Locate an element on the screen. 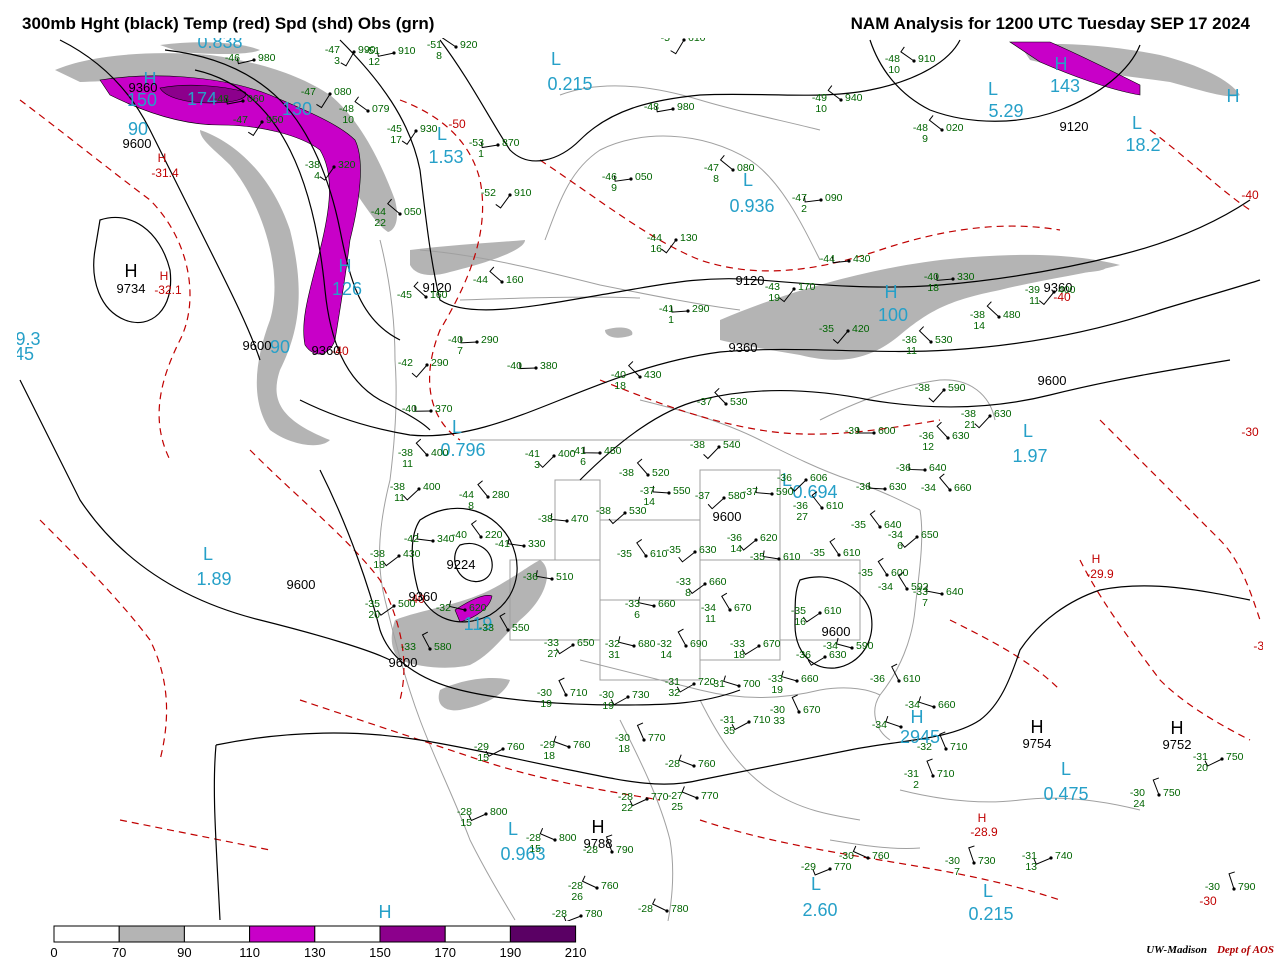 The image size is (1280, 960). obs-temperature: -36 is located at coordinates (903, 468).